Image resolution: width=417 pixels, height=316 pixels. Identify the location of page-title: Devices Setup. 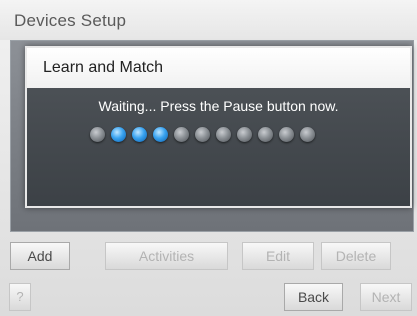
(70, 20).